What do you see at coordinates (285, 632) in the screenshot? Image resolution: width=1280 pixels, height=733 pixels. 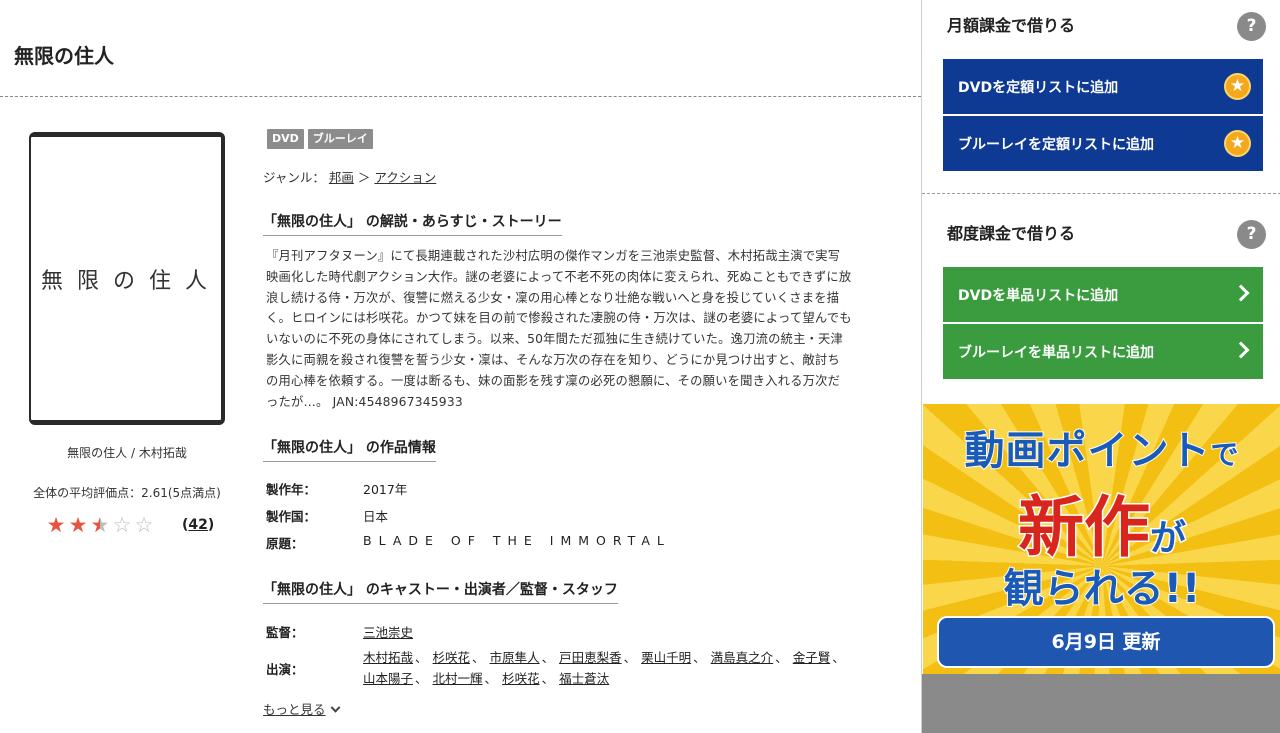 I see `director-label: 監督：` at bounding box center [285, 632].